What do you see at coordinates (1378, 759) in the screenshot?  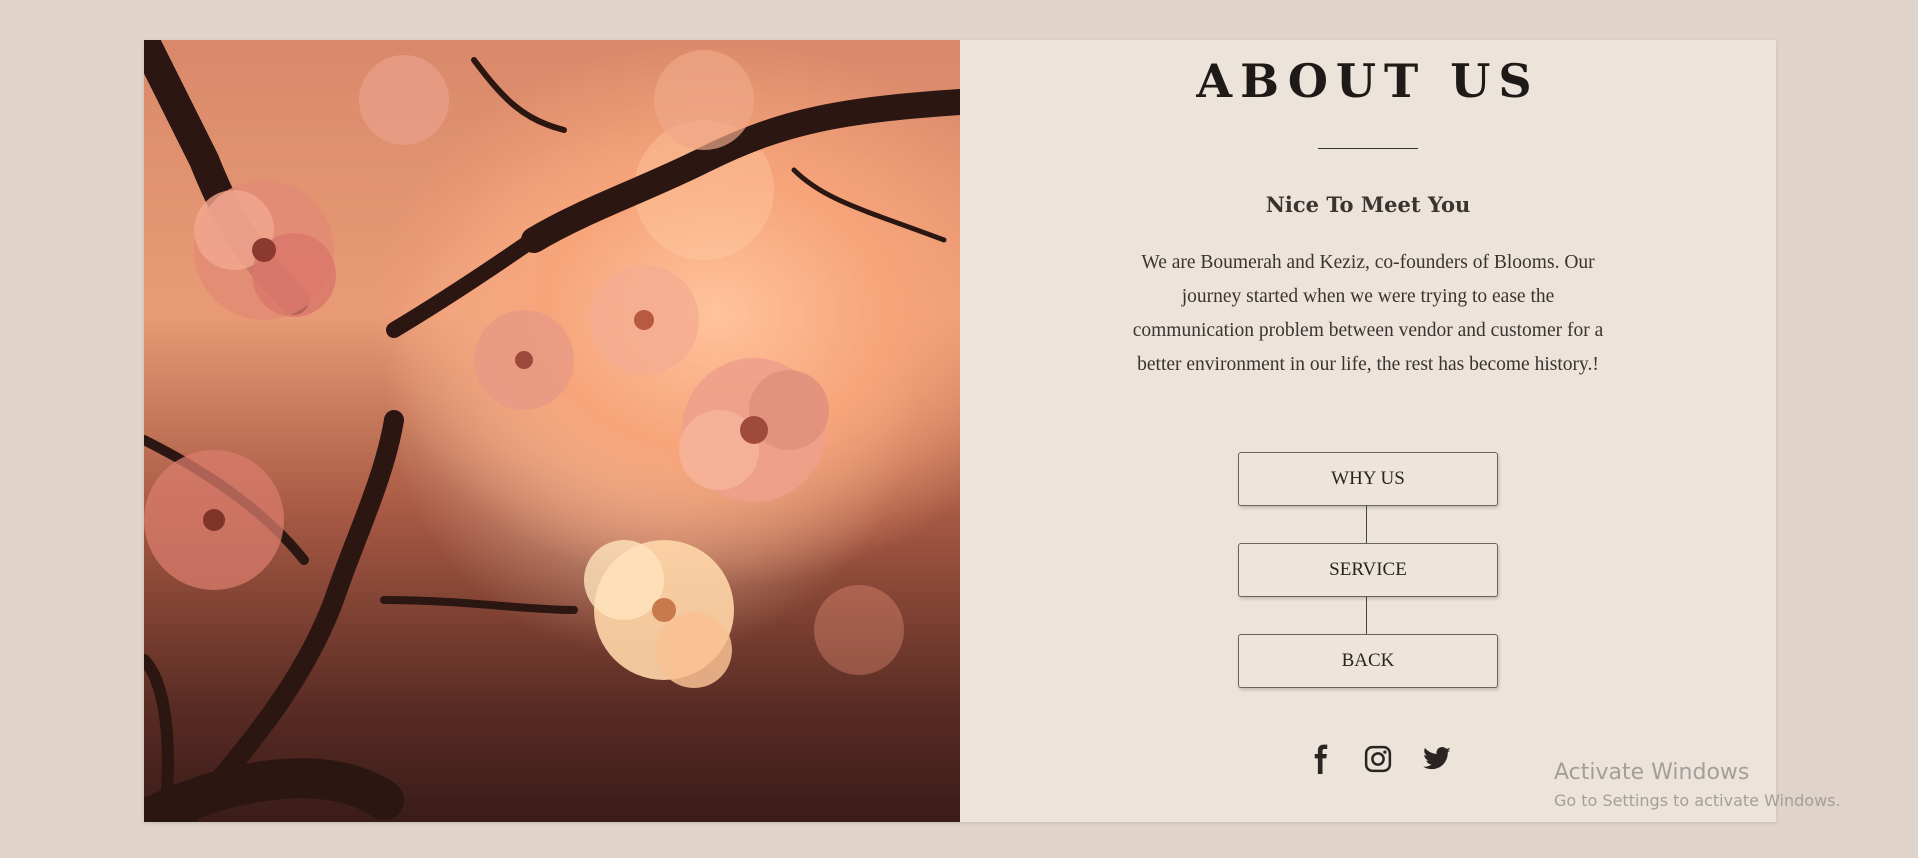 I see `instagram-icon` at bounding box center [1378, 759].